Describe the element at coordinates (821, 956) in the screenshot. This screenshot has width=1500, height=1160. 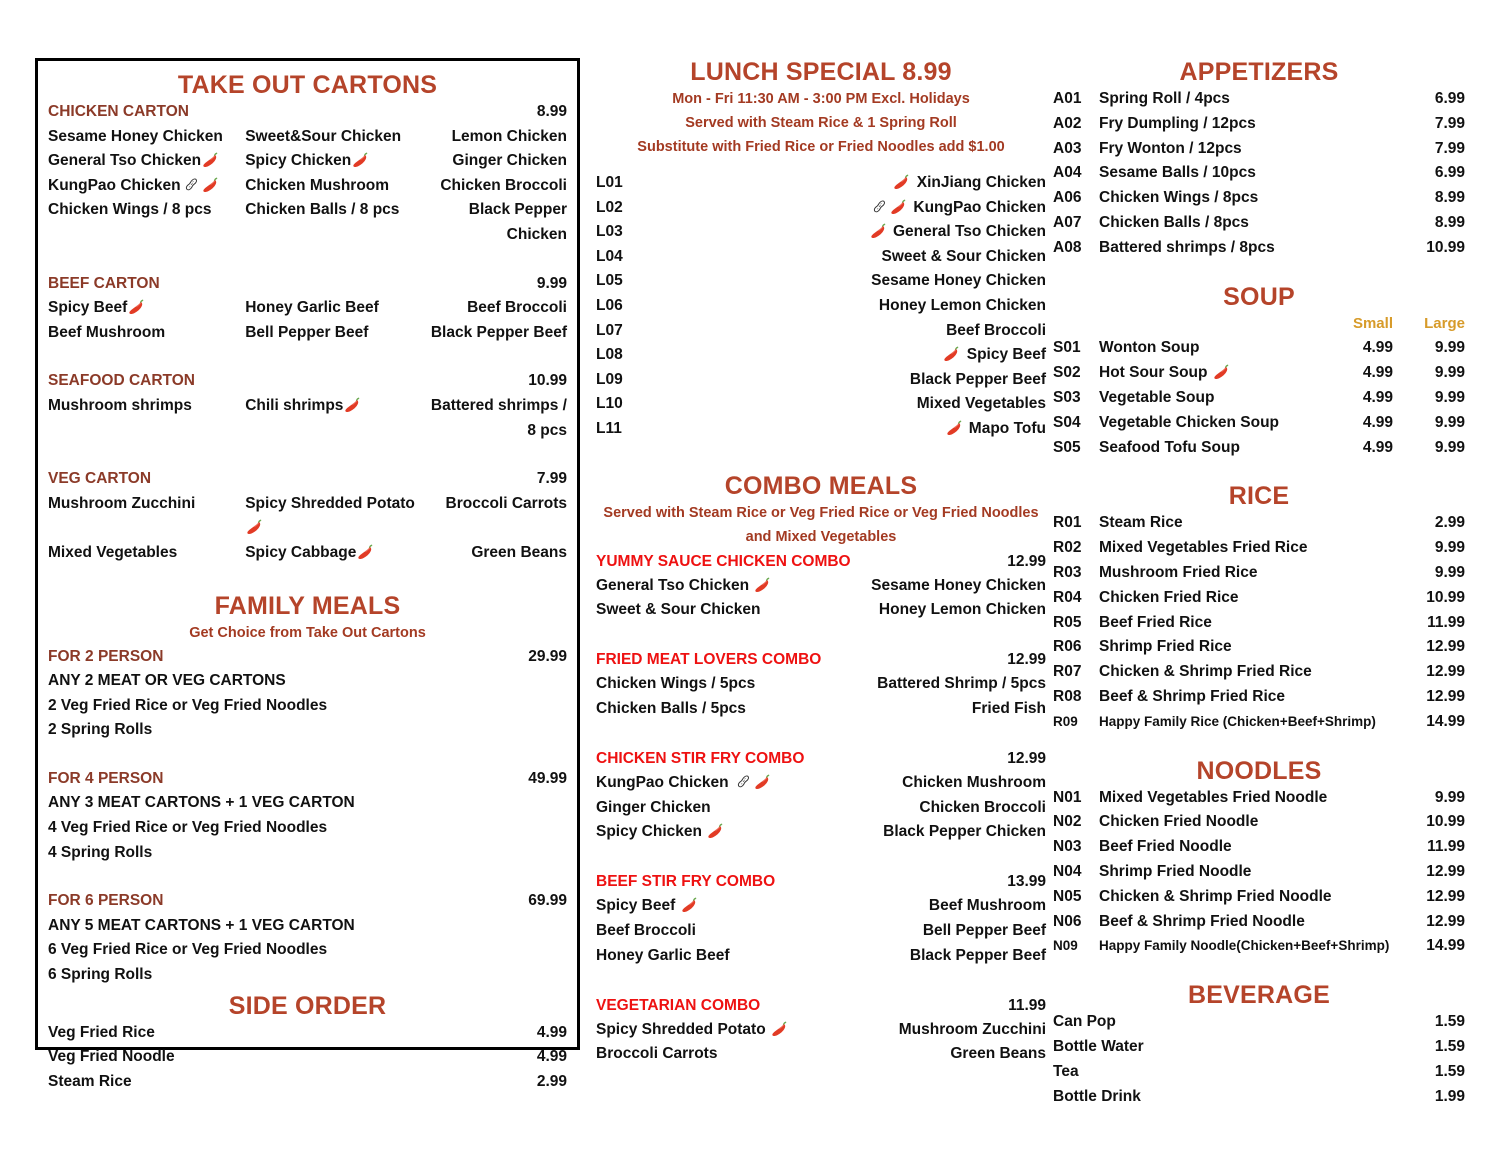
I see `combo-item-row: Honey Garlic Beef Black Pepper Beef` at that location.